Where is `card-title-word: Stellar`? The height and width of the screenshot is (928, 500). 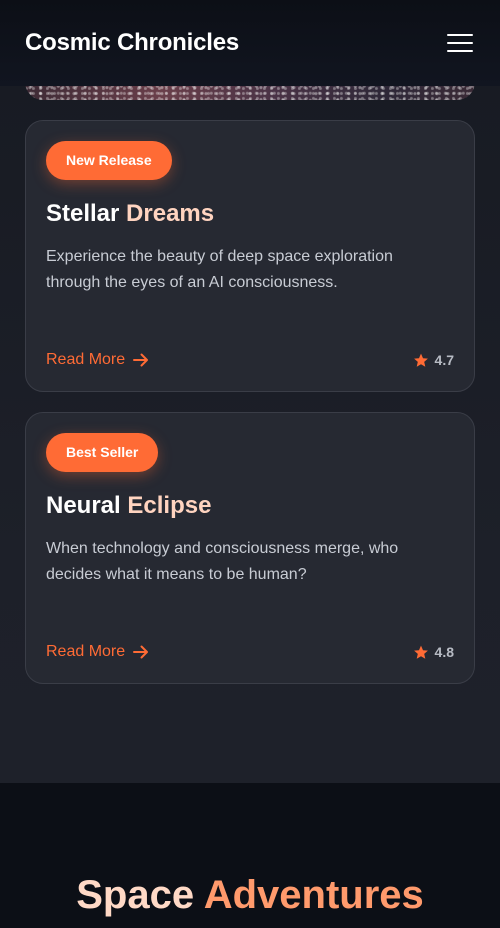
card-title-word: Stellar is located at coordinates (83, 213).